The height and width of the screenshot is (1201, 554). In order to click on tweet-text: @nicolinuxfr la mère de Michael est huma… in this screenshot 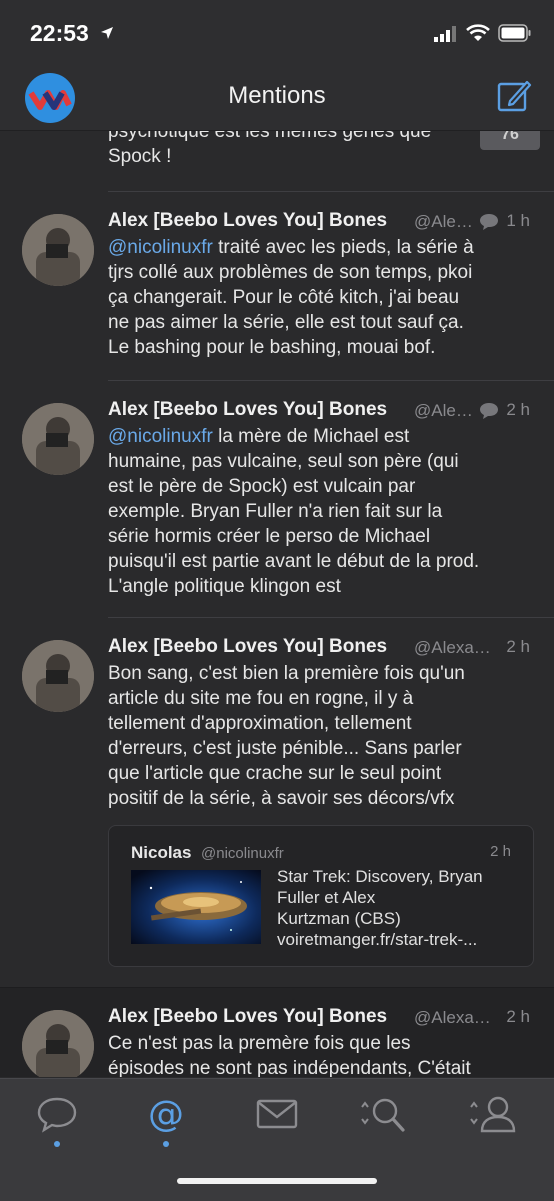, I will do `click(321, 511)`.